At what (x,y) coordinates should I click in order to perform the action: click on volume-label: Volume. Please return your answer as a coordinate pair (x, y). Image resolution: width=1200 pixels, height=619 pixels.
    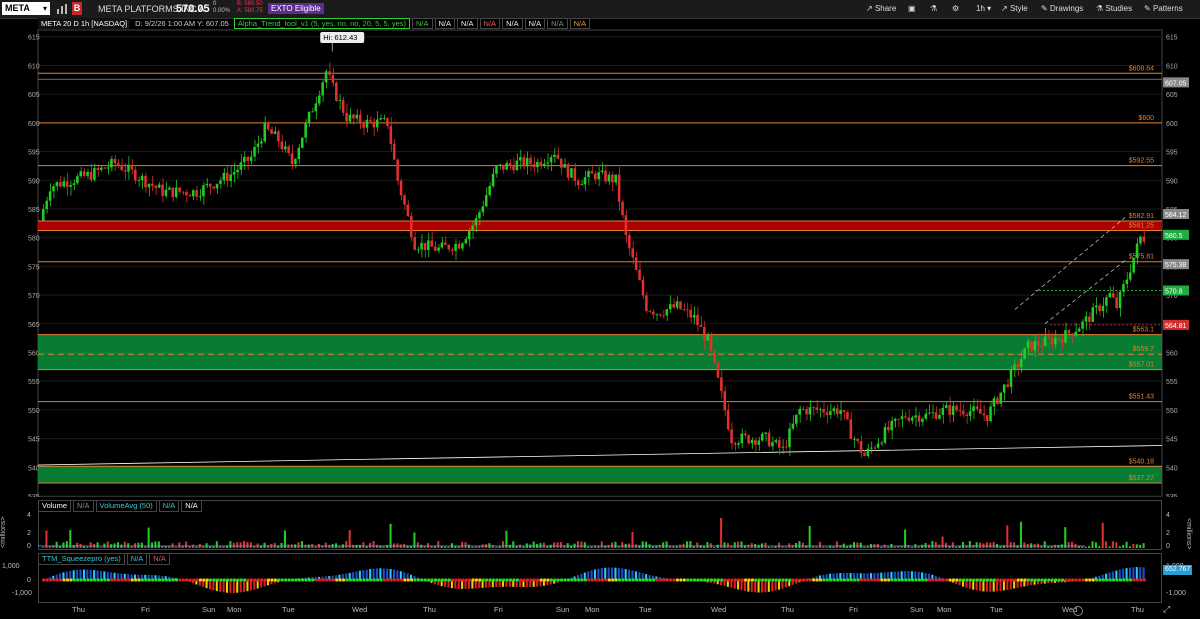
    Looking at the image, I should click on (55, 506).